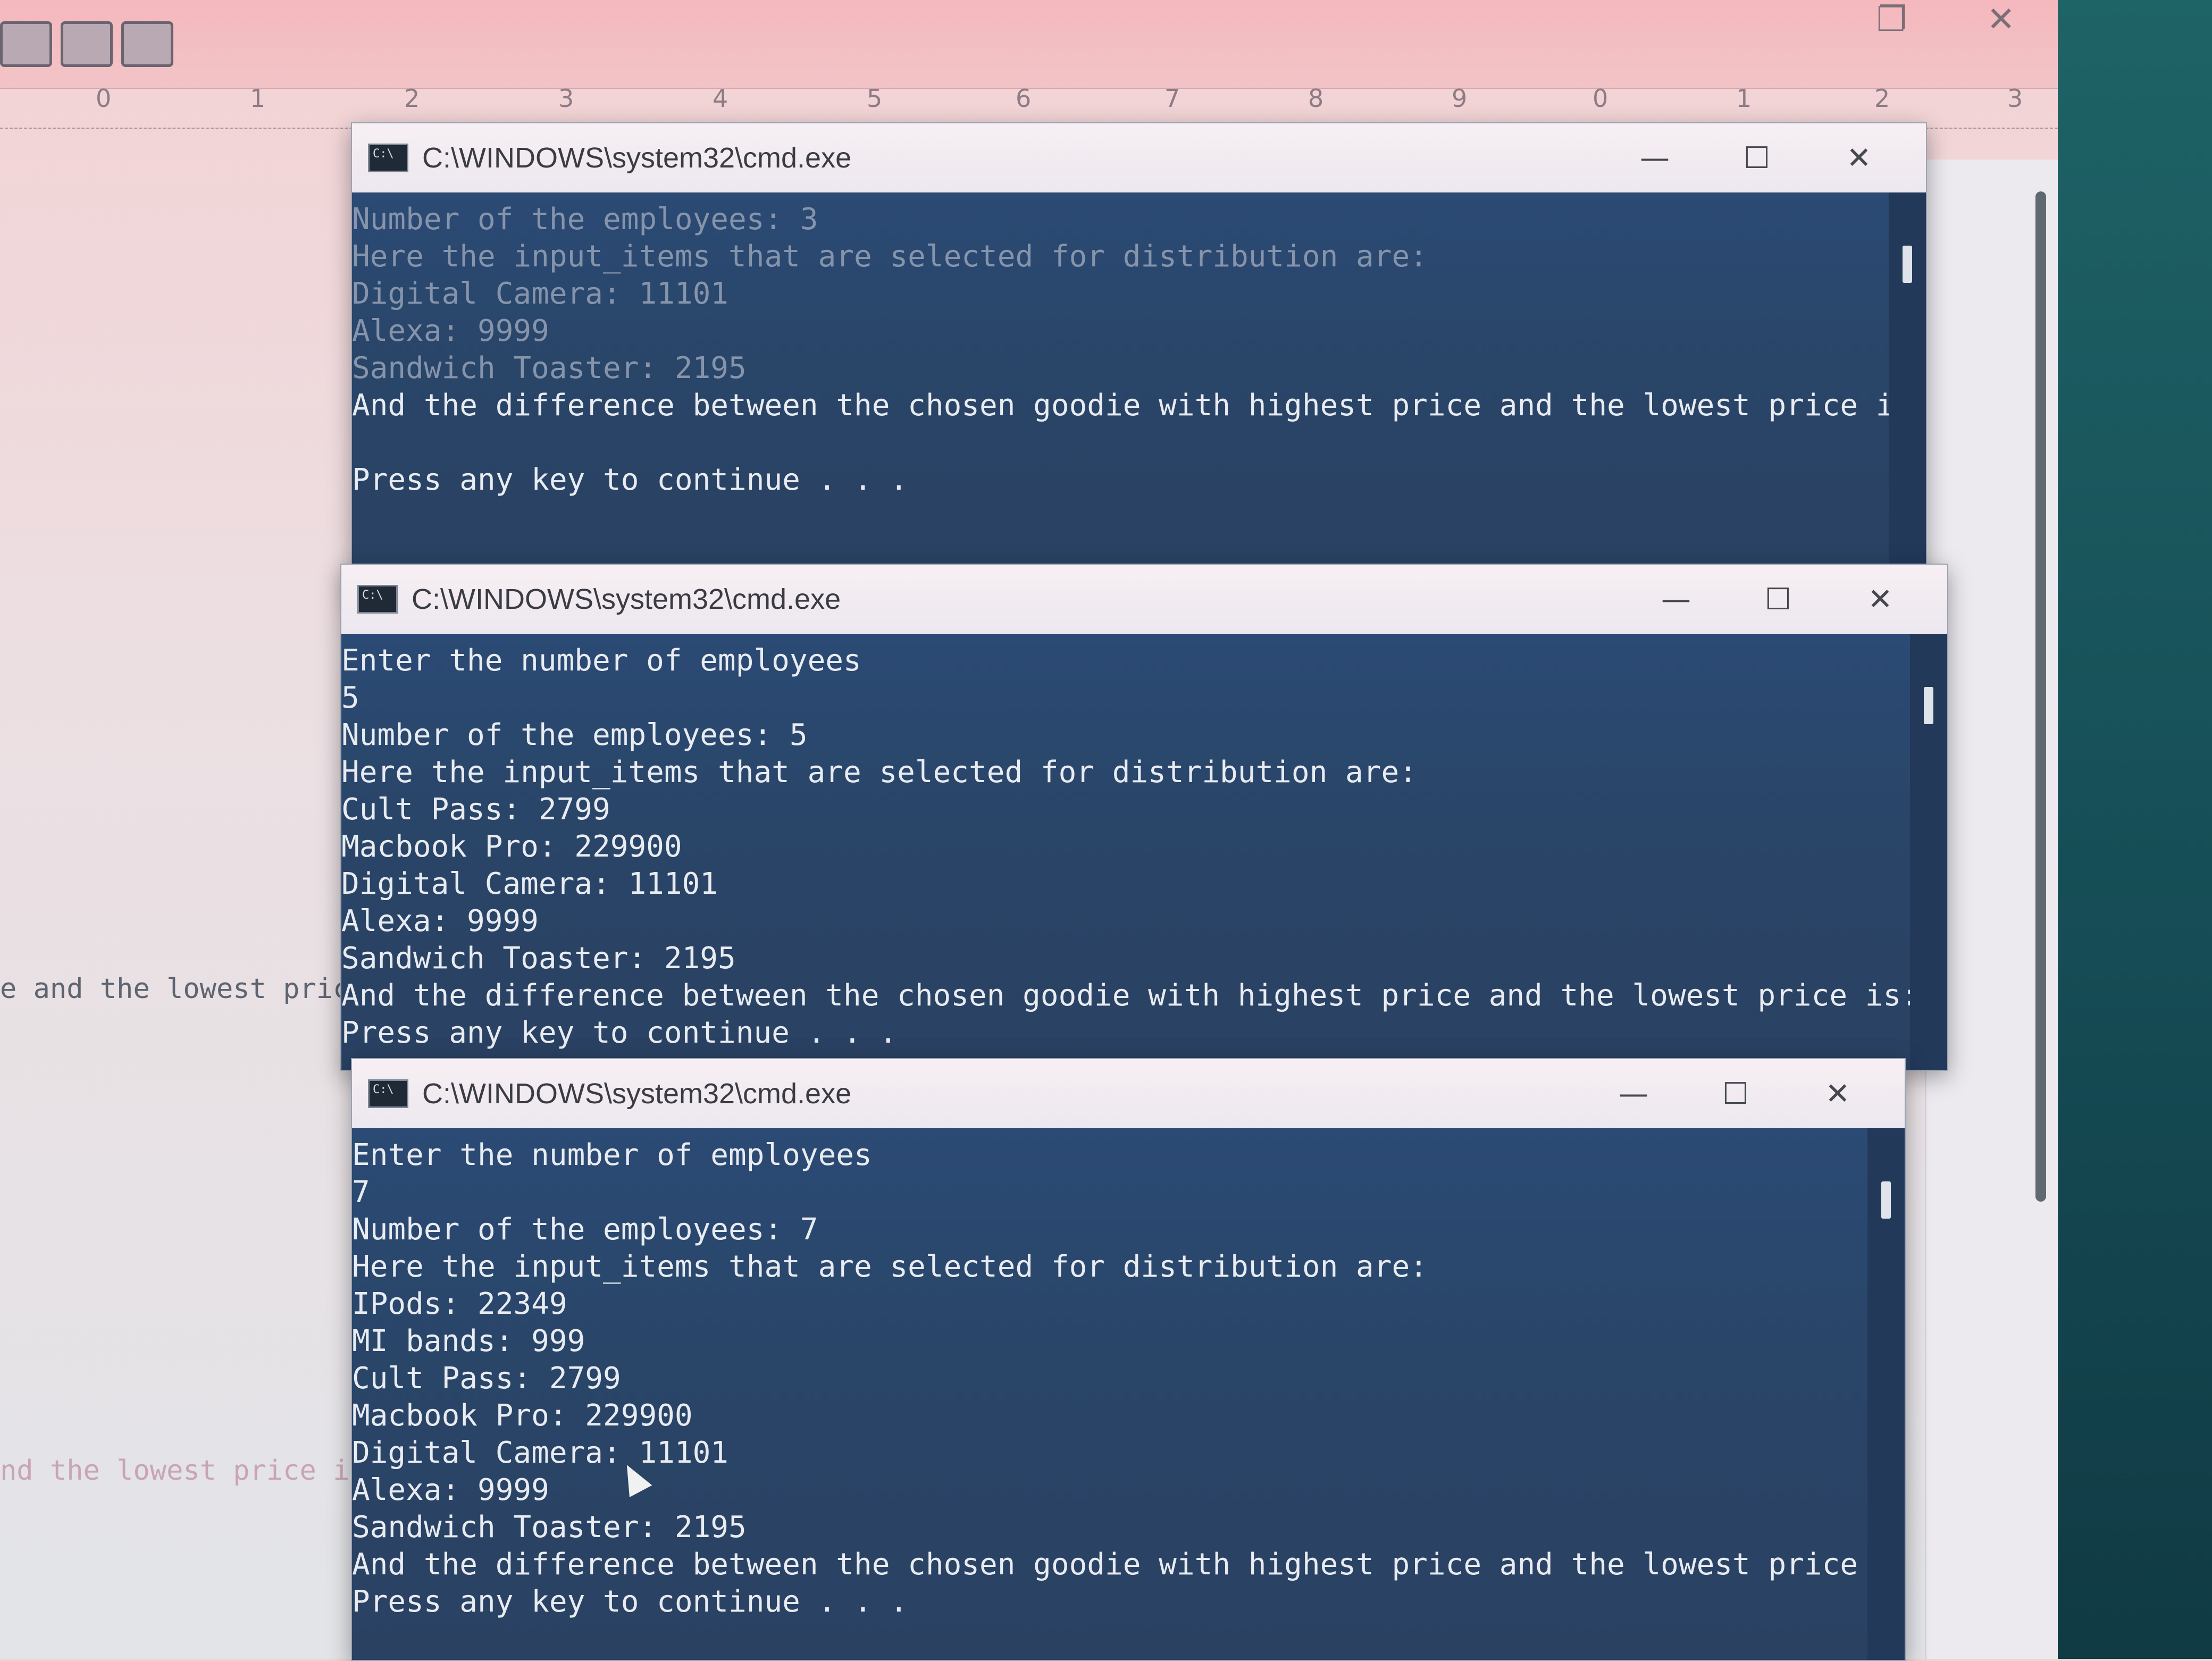 This screenshot has width=2212, height=1661. I want to click on console-line: IPods: 22349, so click(459, 1304).